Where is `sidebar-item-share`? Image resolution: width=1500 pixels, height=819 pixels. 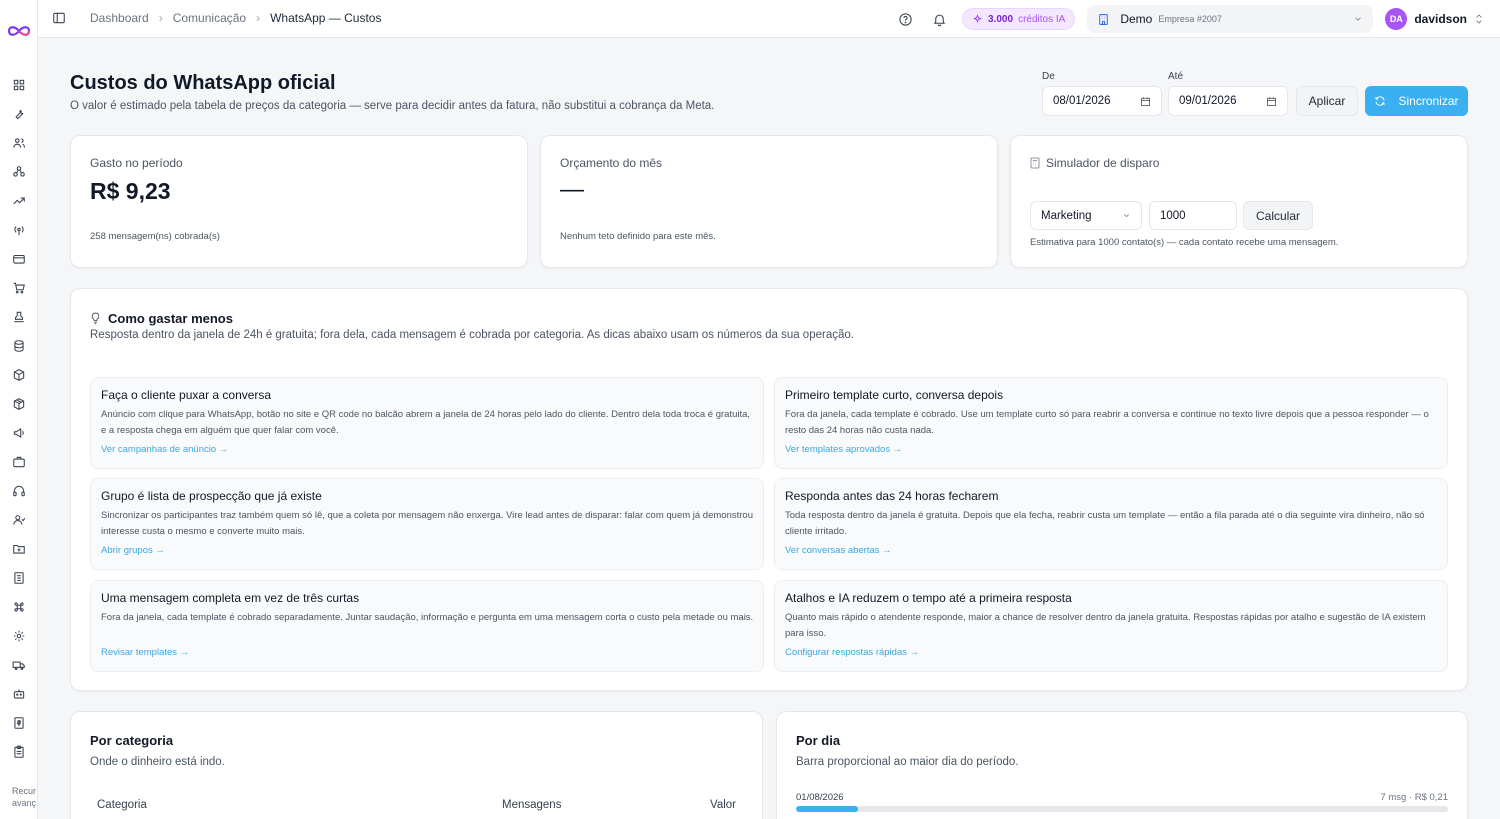 sidebar-item-share is located at coordinates (19, 171).